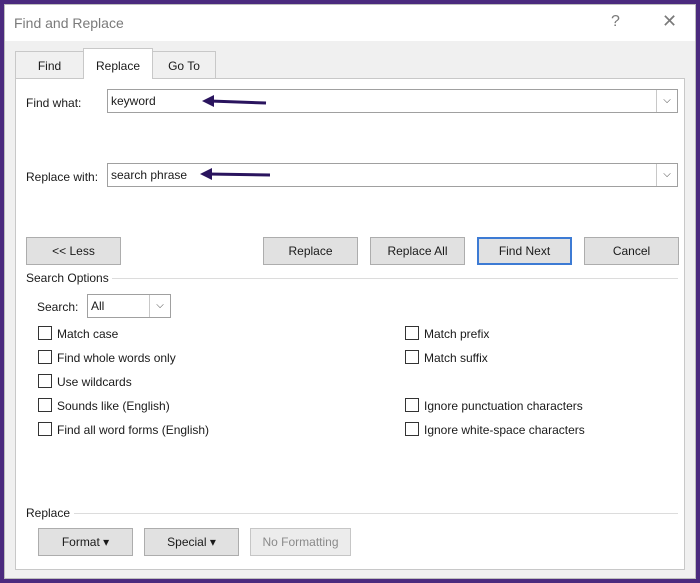  Describe the element at coordinates (412, 357) in the screenshot. I see `match-suffix-checkbox` at that location.